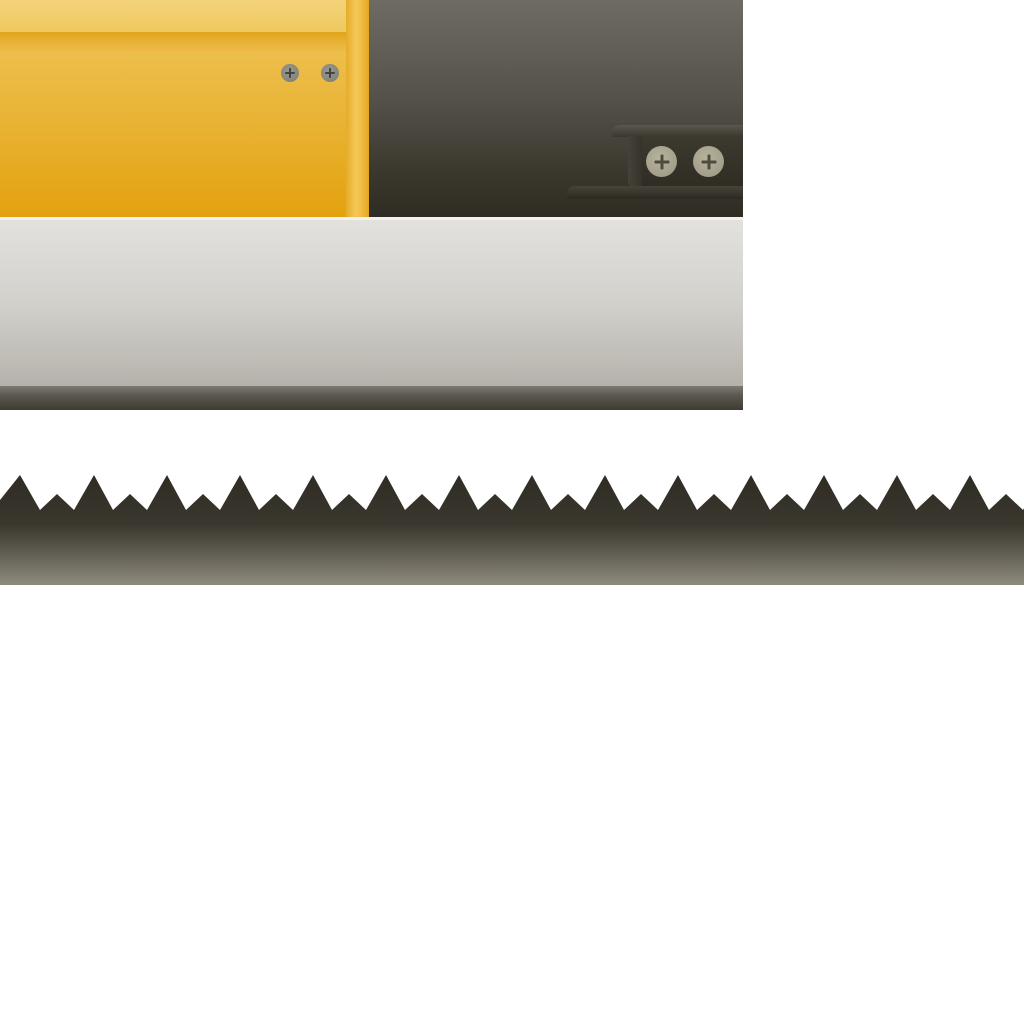  I want to click on grey-rail-bottom-edge, so click(371, 398).